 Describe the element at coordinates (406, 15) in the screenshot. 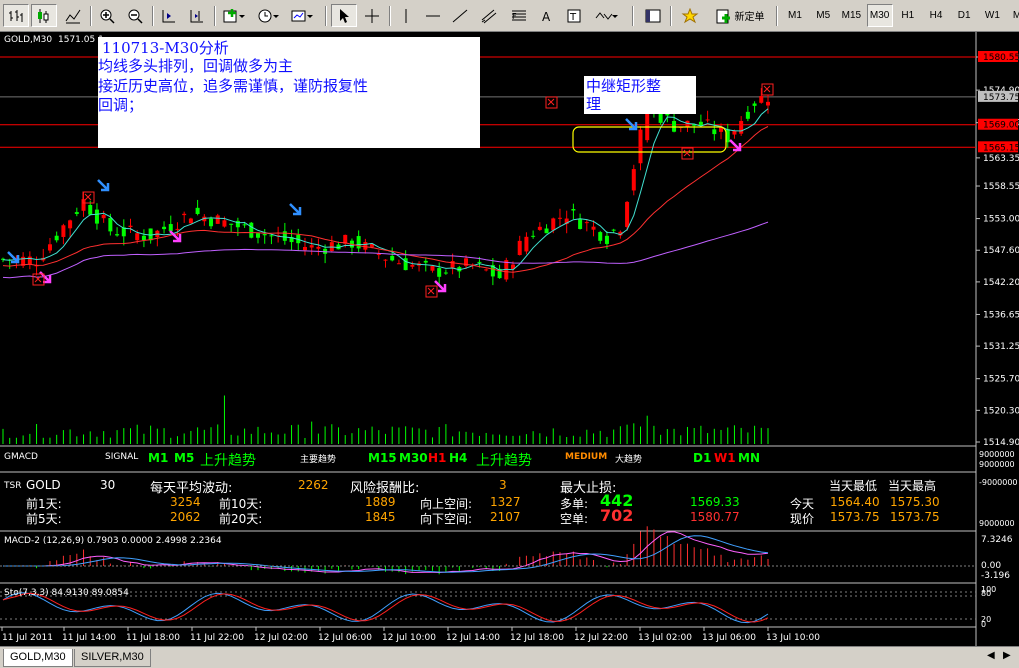

I see `vertical-line-icon` at that location.